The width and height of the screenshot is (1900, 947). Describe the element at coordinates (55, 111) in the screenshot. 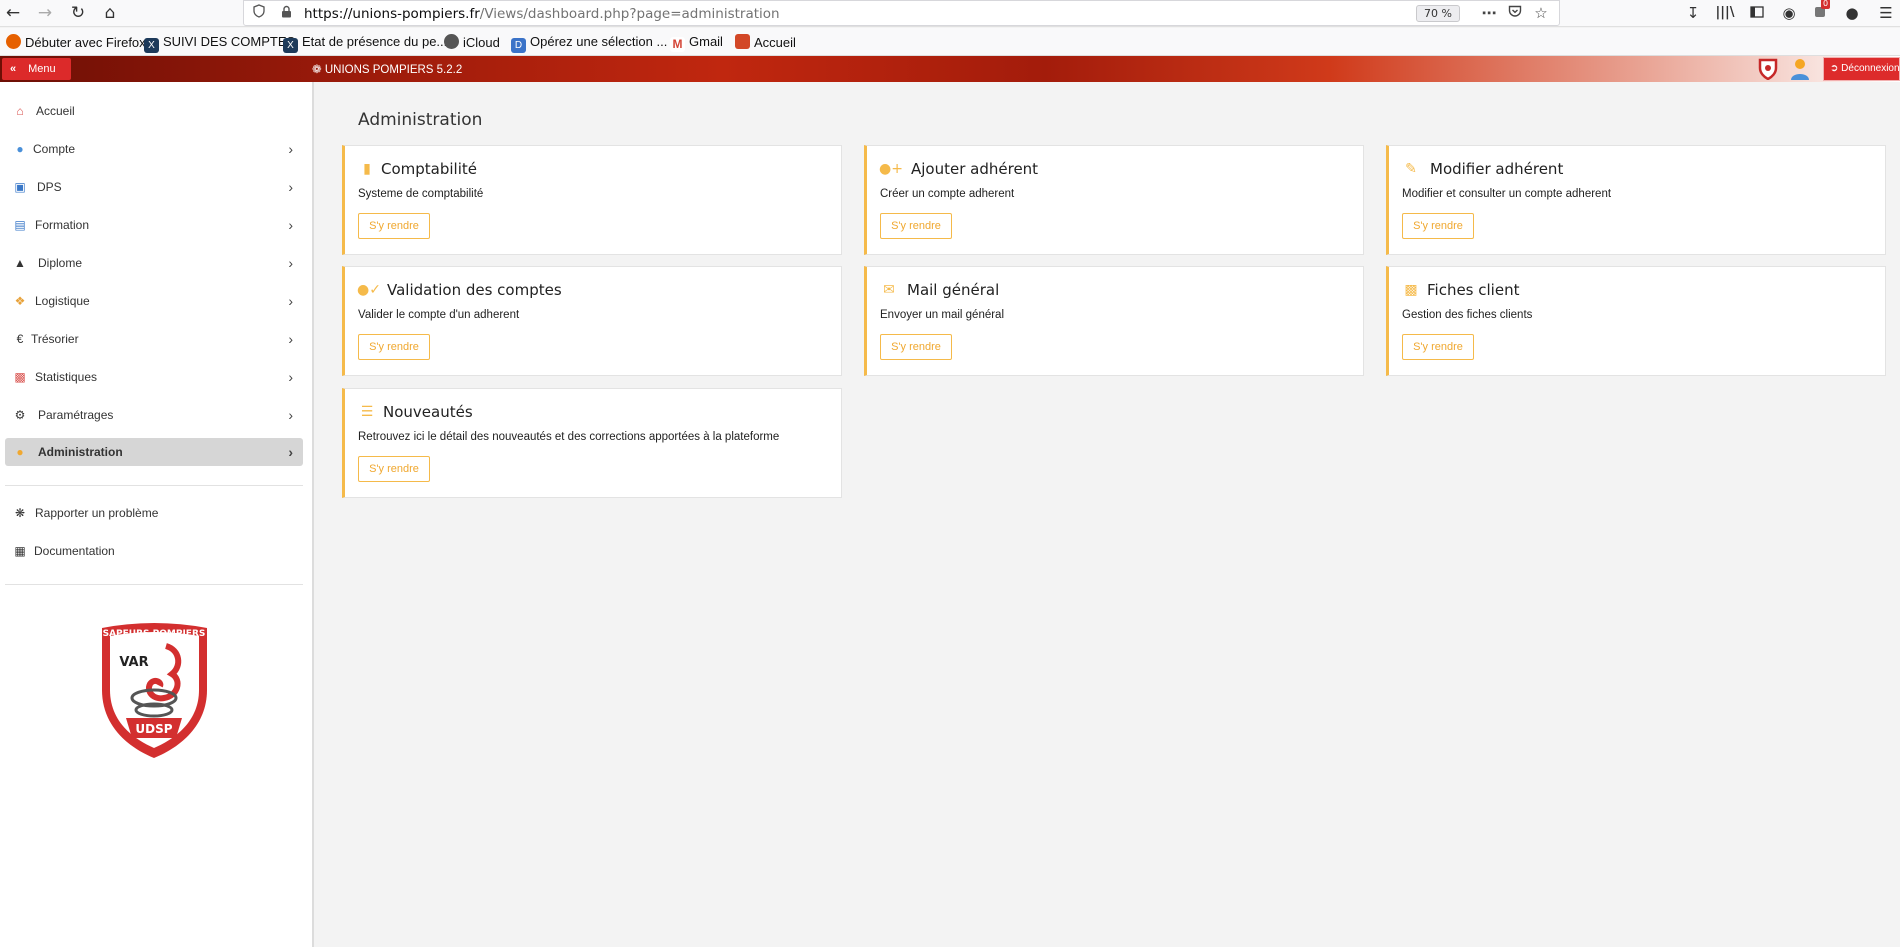

I see `sidebar-item-label: Accueil` at that location.